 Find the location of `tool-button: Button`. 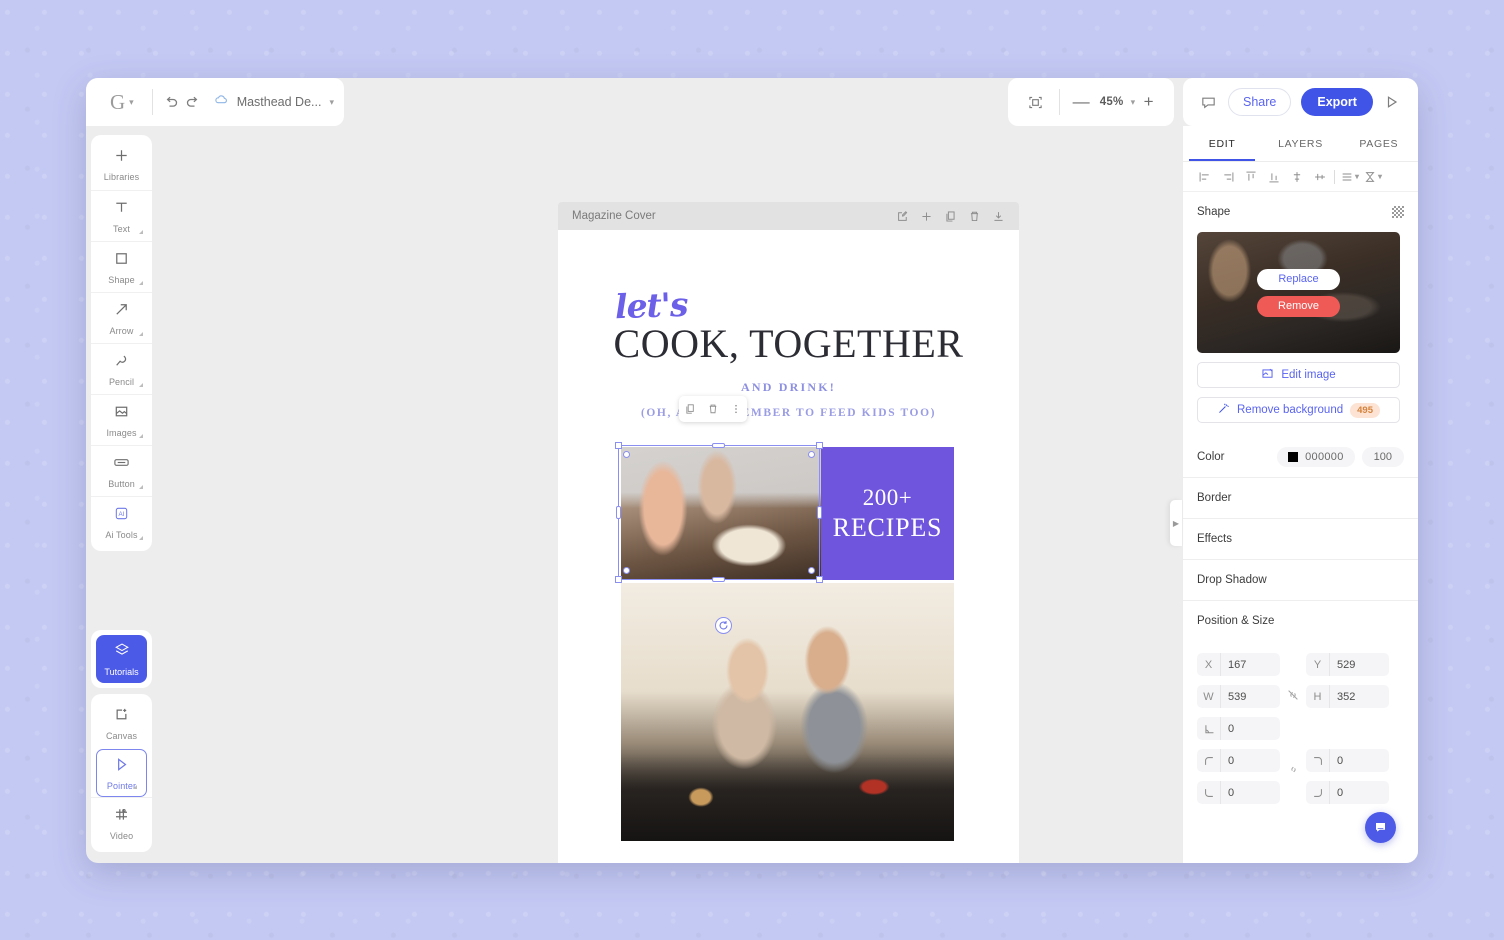

tool-button: Button is located at coordinates (121, 470).